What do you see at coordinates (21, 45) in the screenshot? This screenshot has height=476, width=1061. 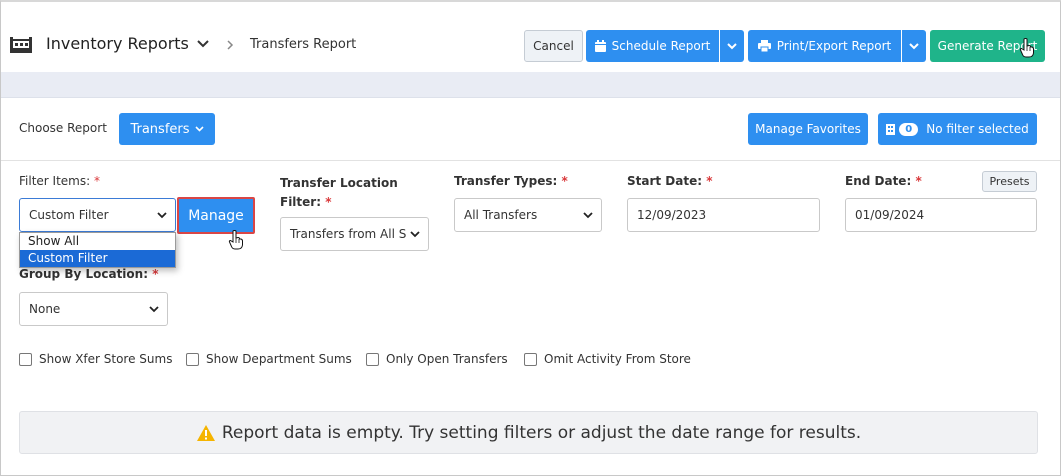 I see `store-icon` at bounding box center [21, 45].